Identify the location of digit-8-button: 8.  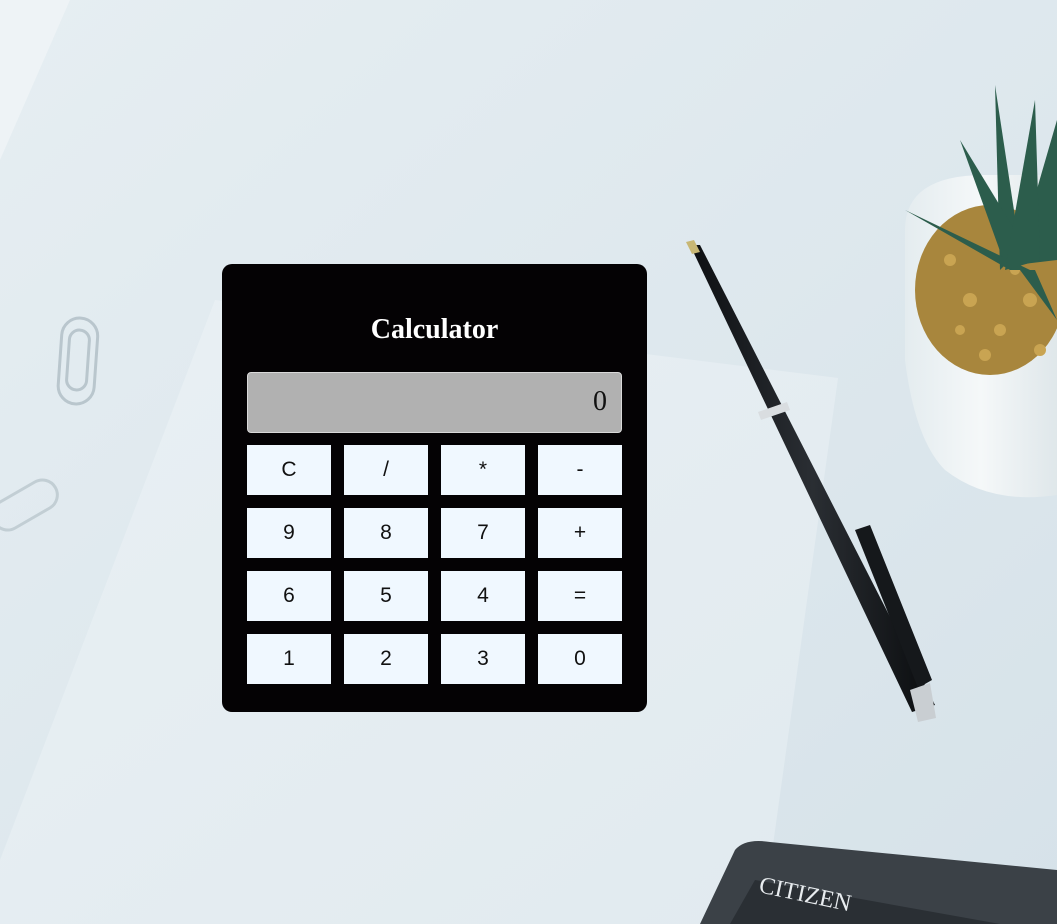
(386, 533).